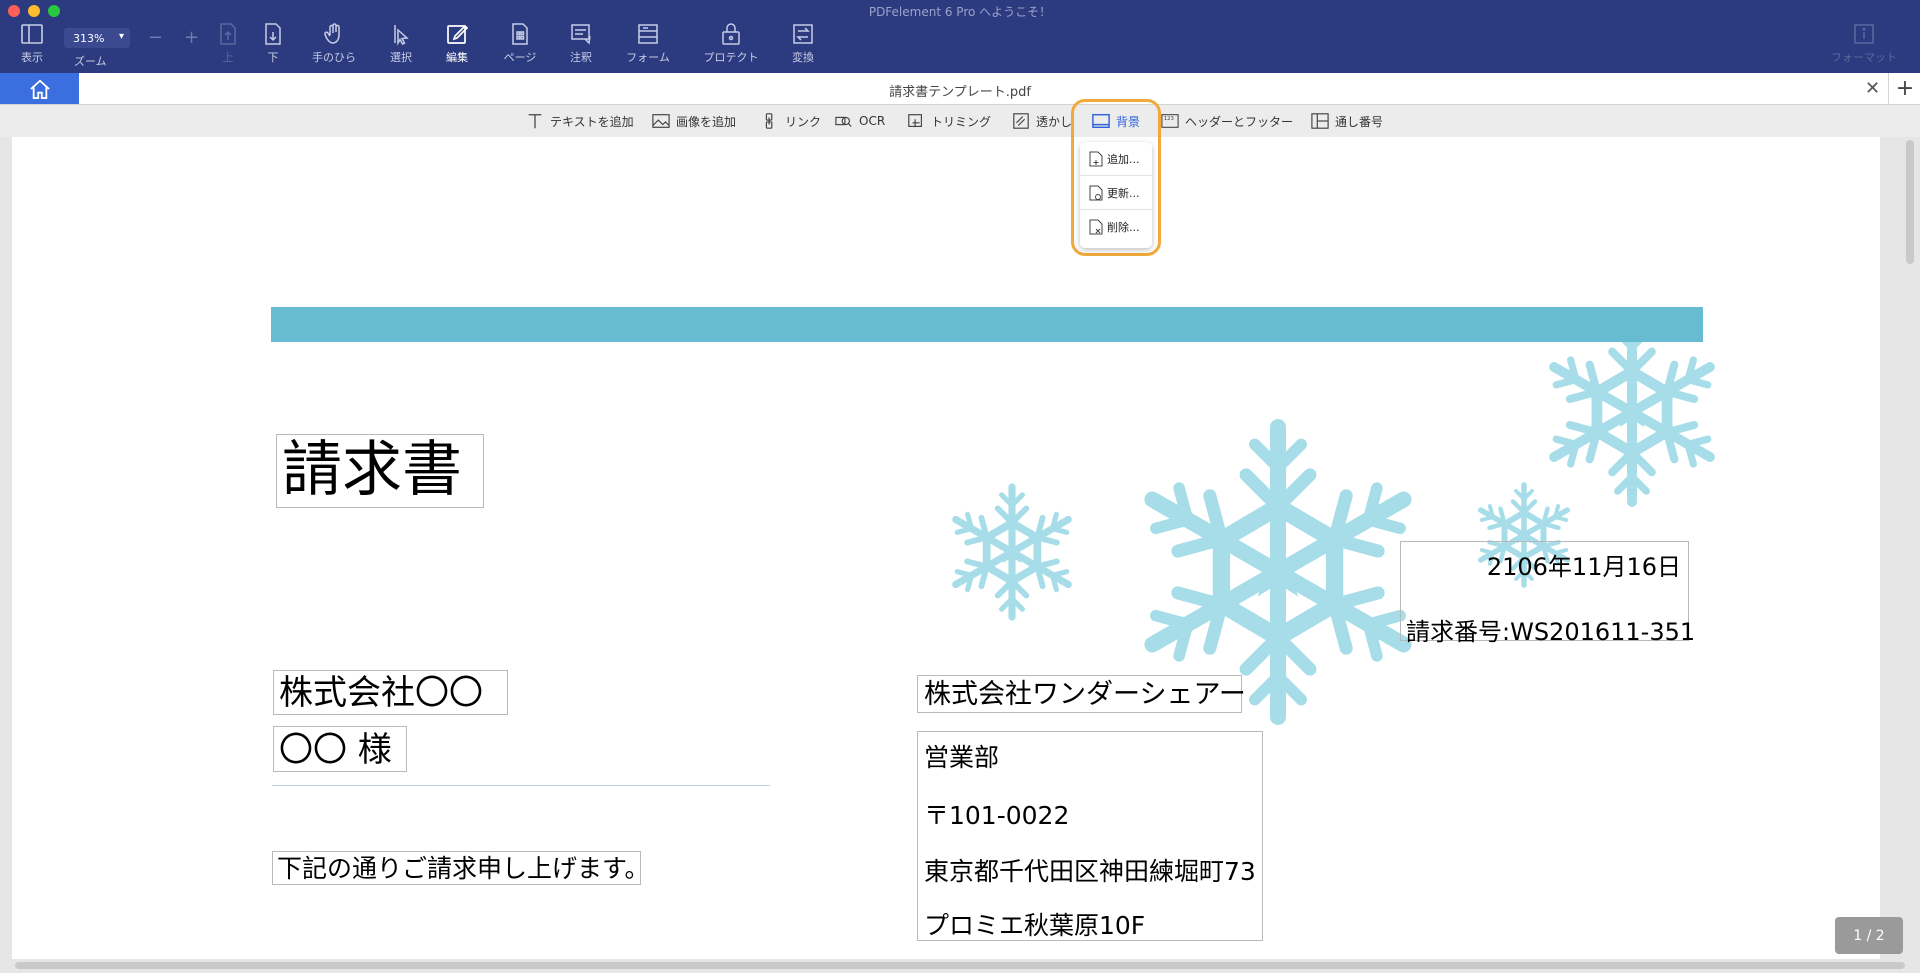 The height and width of the screenshot is (973, 1920). Describe the element at coordinates (380, 471) in the screenshot. I see `invoice-title: 請求書` at that location.